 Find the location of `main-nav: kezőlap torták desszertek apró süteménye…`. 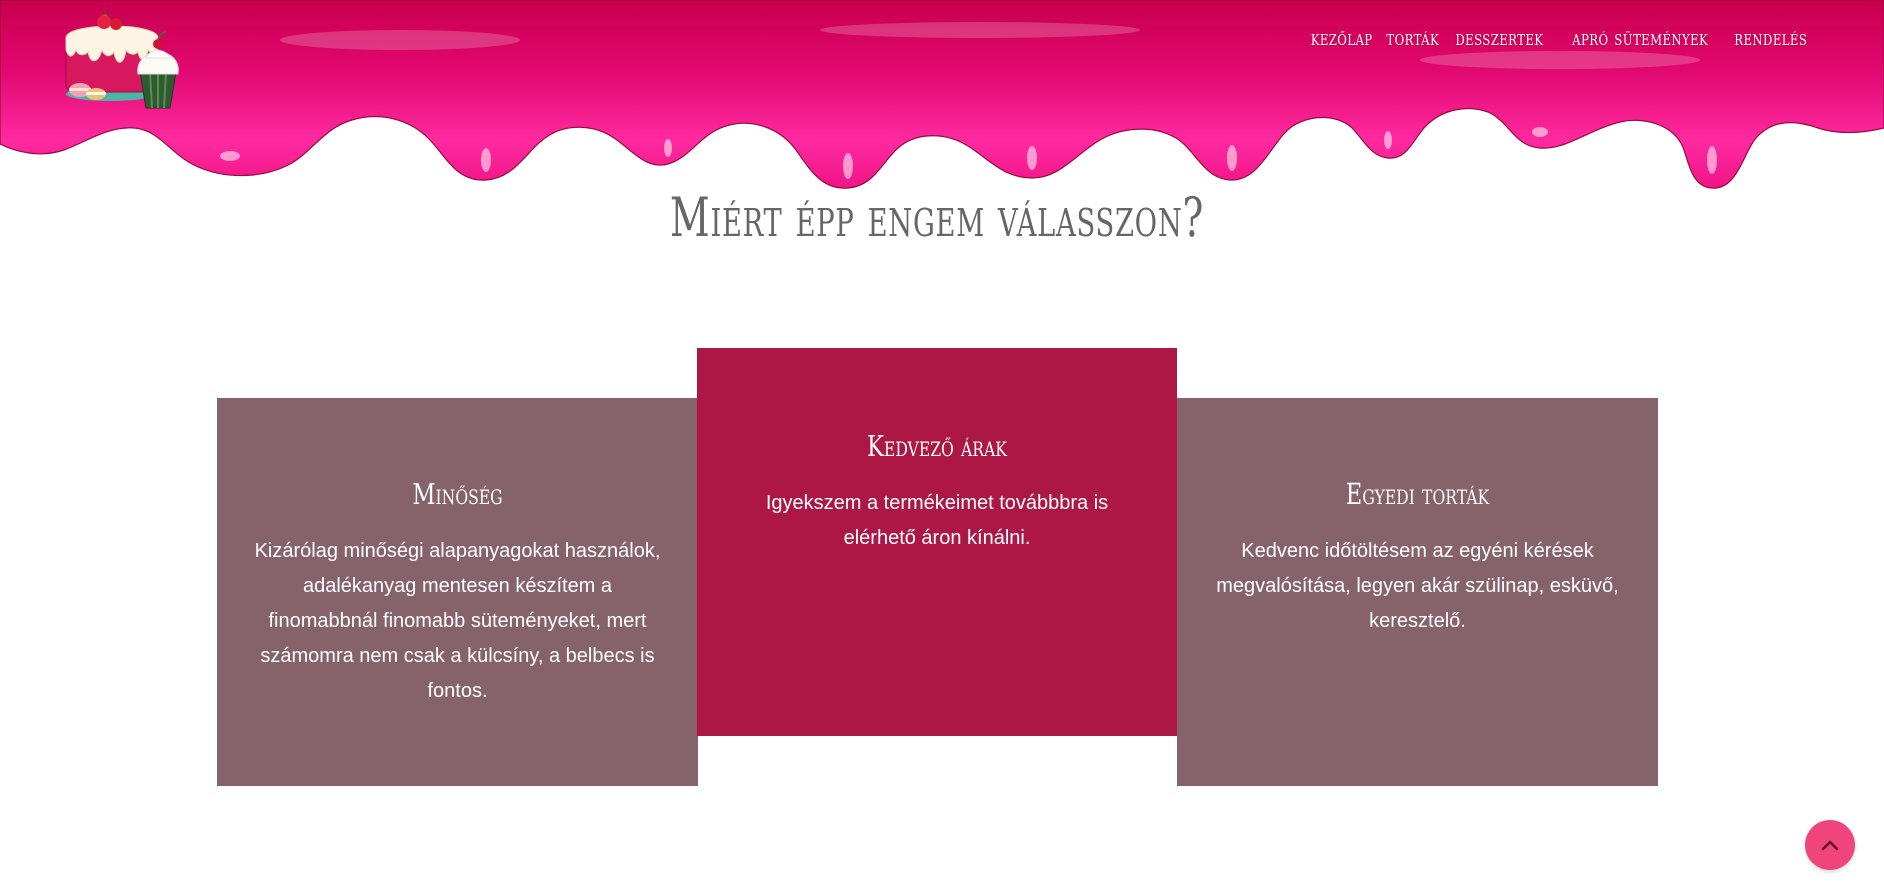

main-nav: kezőlap torták desszertek apró süteménye… is located at coordinates (1559, 38).